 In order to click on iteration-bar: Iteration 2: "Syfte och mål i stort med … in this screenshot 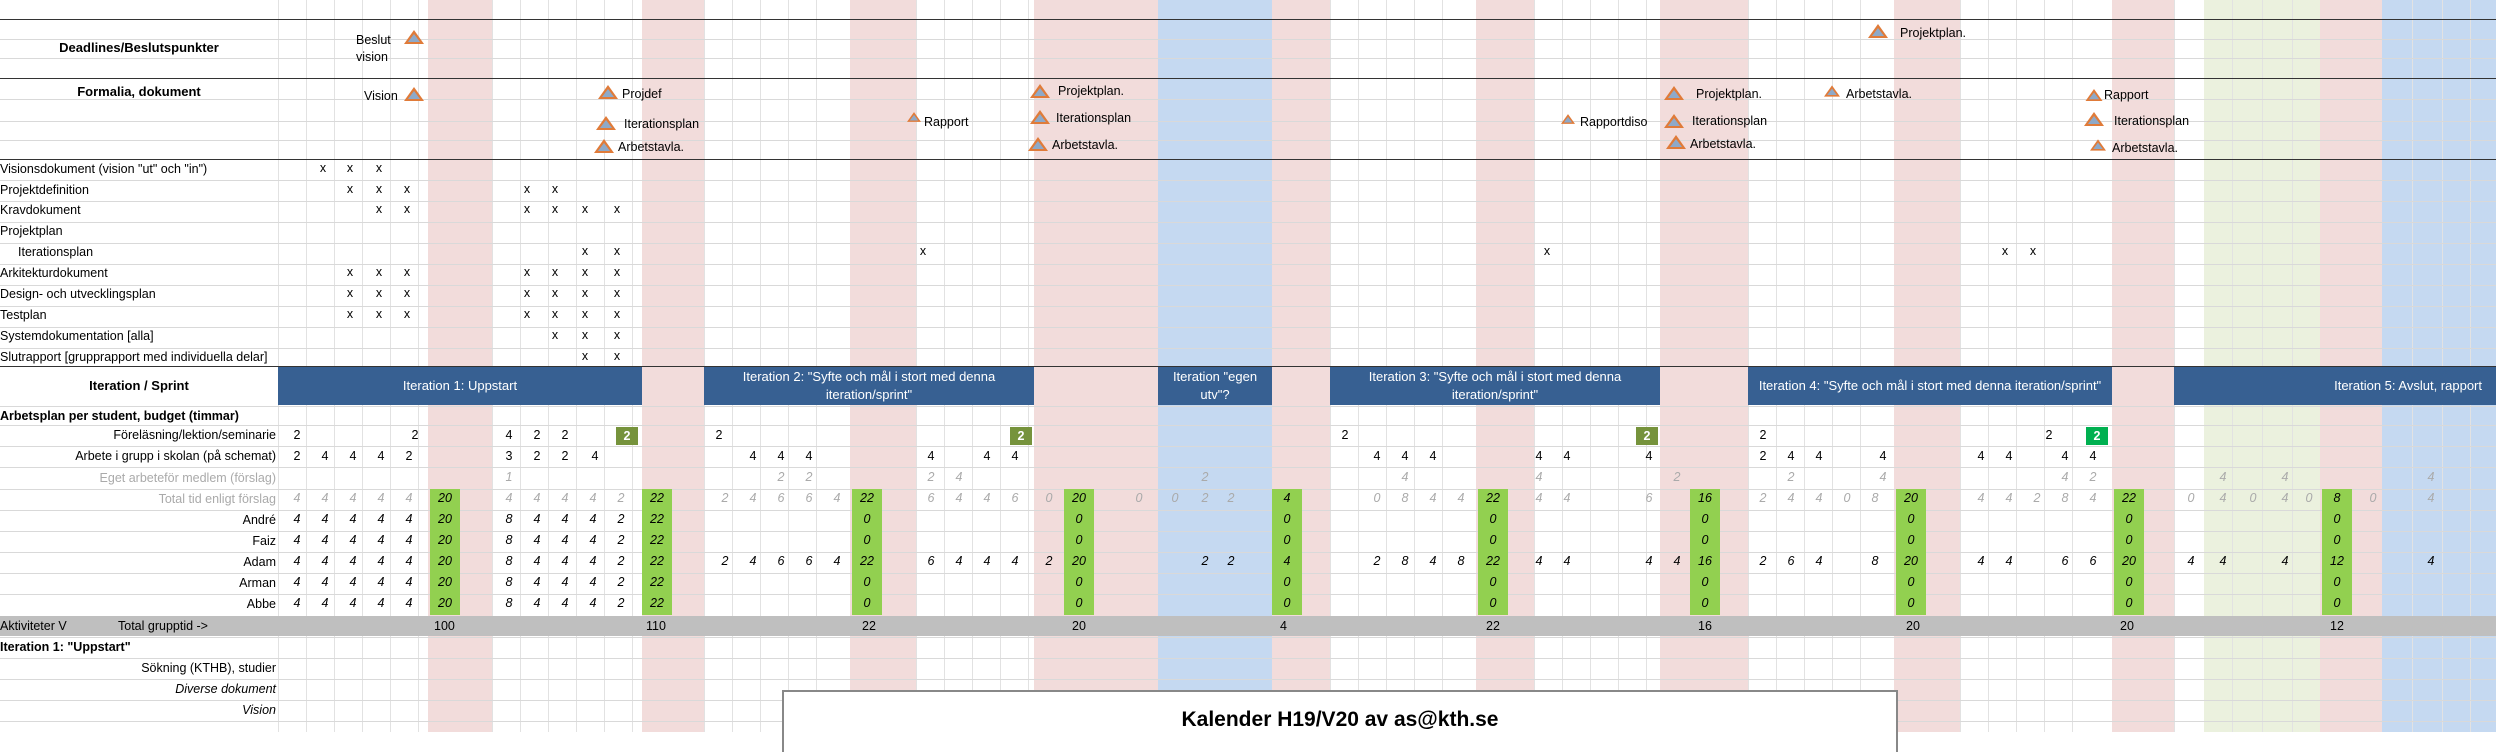, I will do `click(869, 386)`.